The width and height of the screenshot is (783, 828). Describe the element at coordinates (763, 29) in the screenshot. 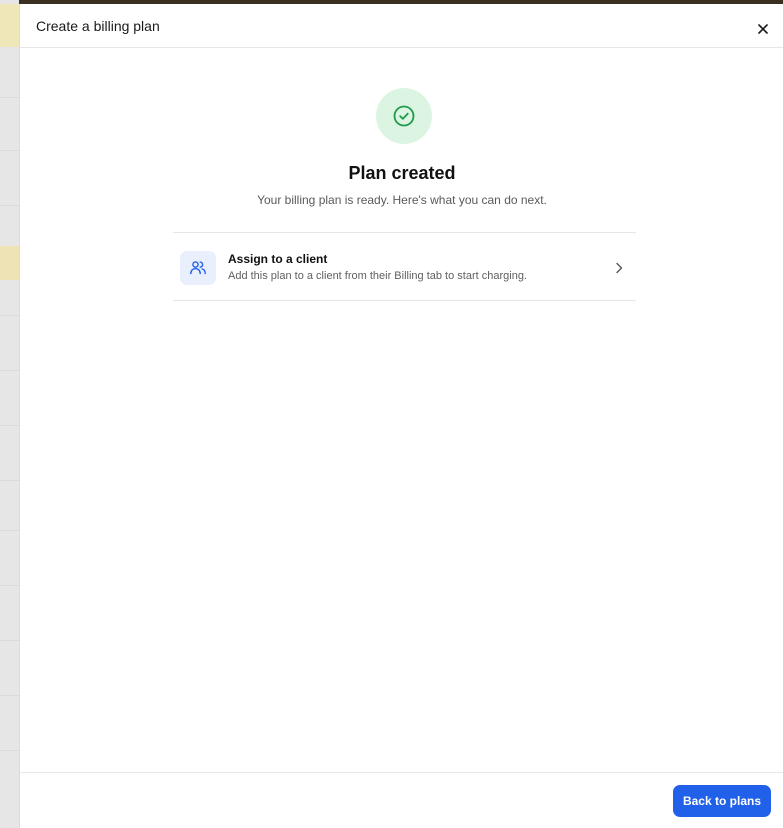

I see `close-icon` at that location.